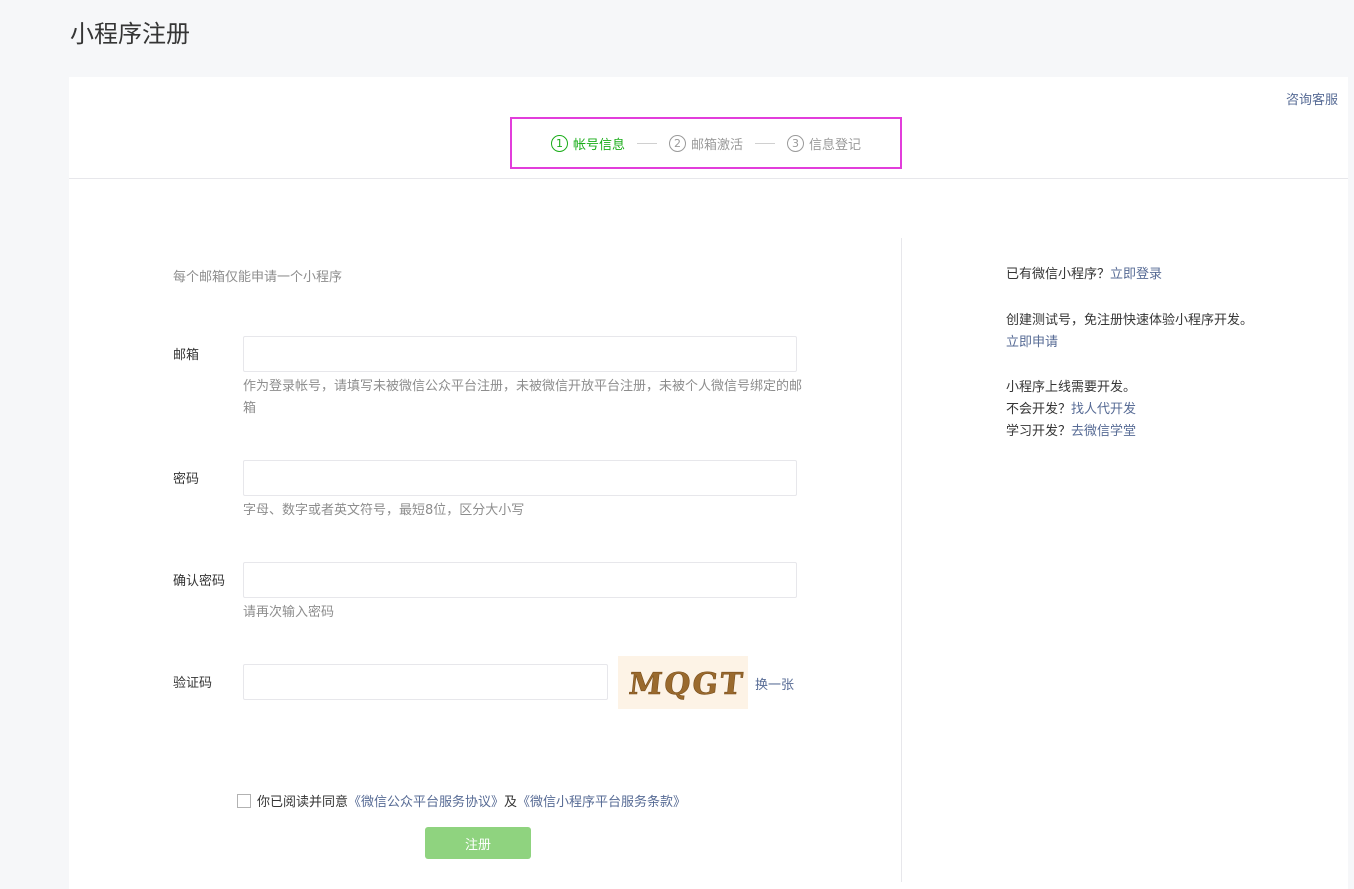  I want to click on dev-required-text: 小程序上线需要开发。, so click(1071, 387).